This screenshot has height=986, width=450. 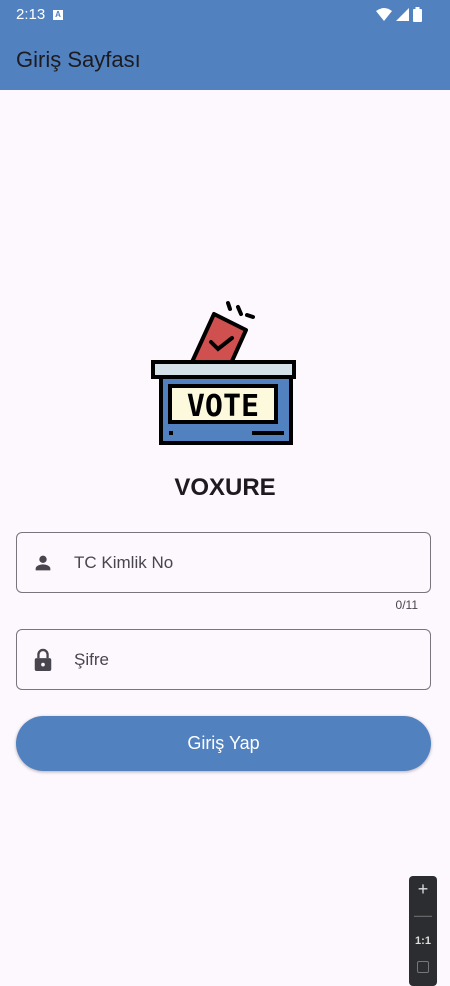 I want to click on status-bar: 2:13 A, so click(x=225, y=15).